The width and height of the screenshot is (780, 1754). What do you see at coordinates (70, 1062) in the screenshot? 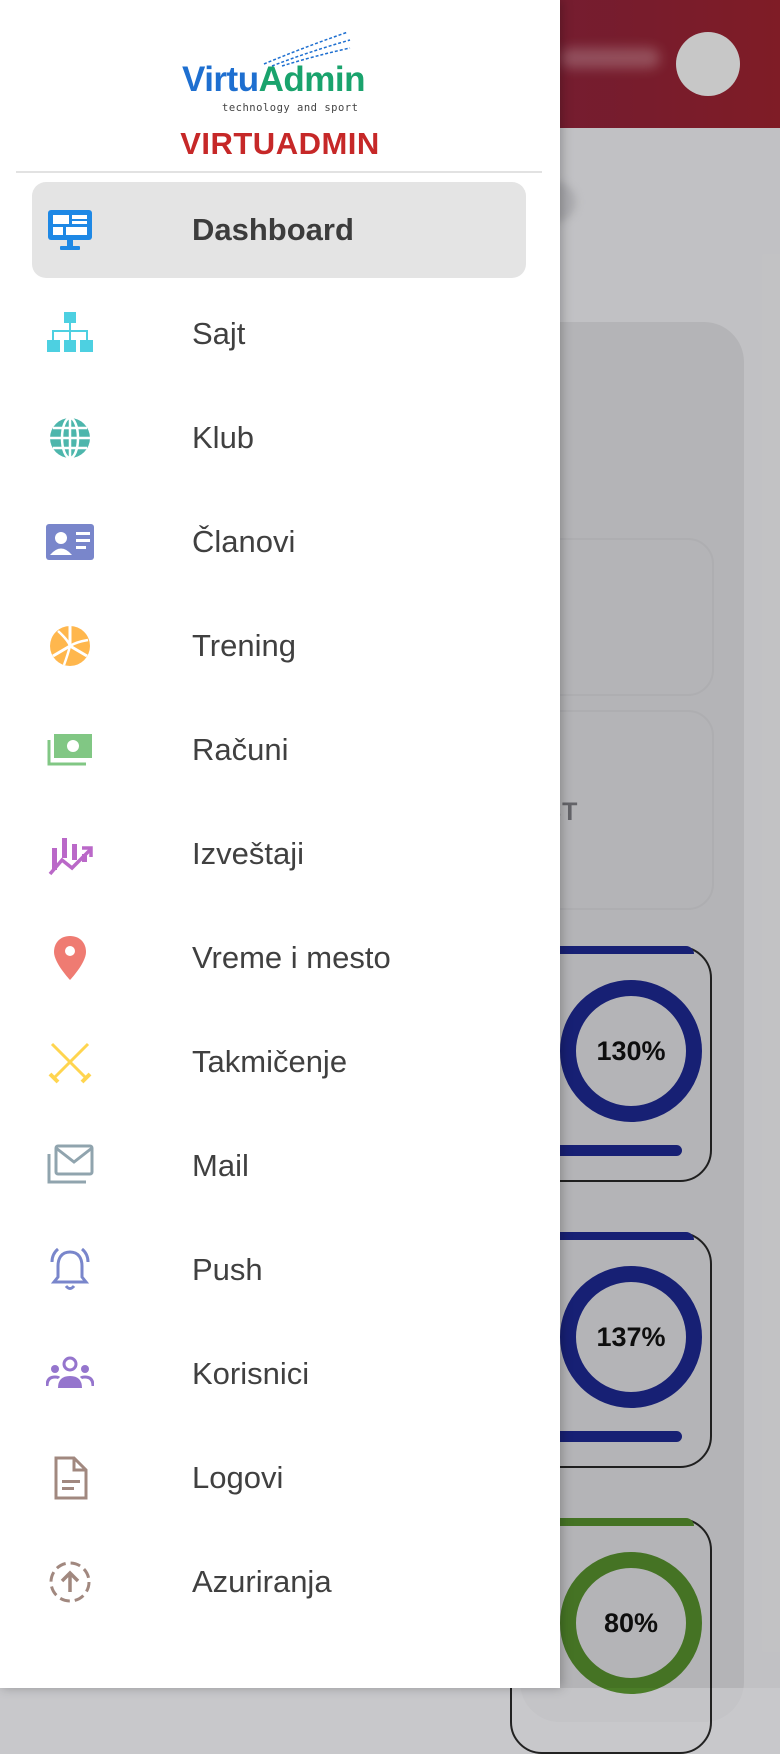
I see `crossed-swords-icon` at bounding box center [70, 1062].